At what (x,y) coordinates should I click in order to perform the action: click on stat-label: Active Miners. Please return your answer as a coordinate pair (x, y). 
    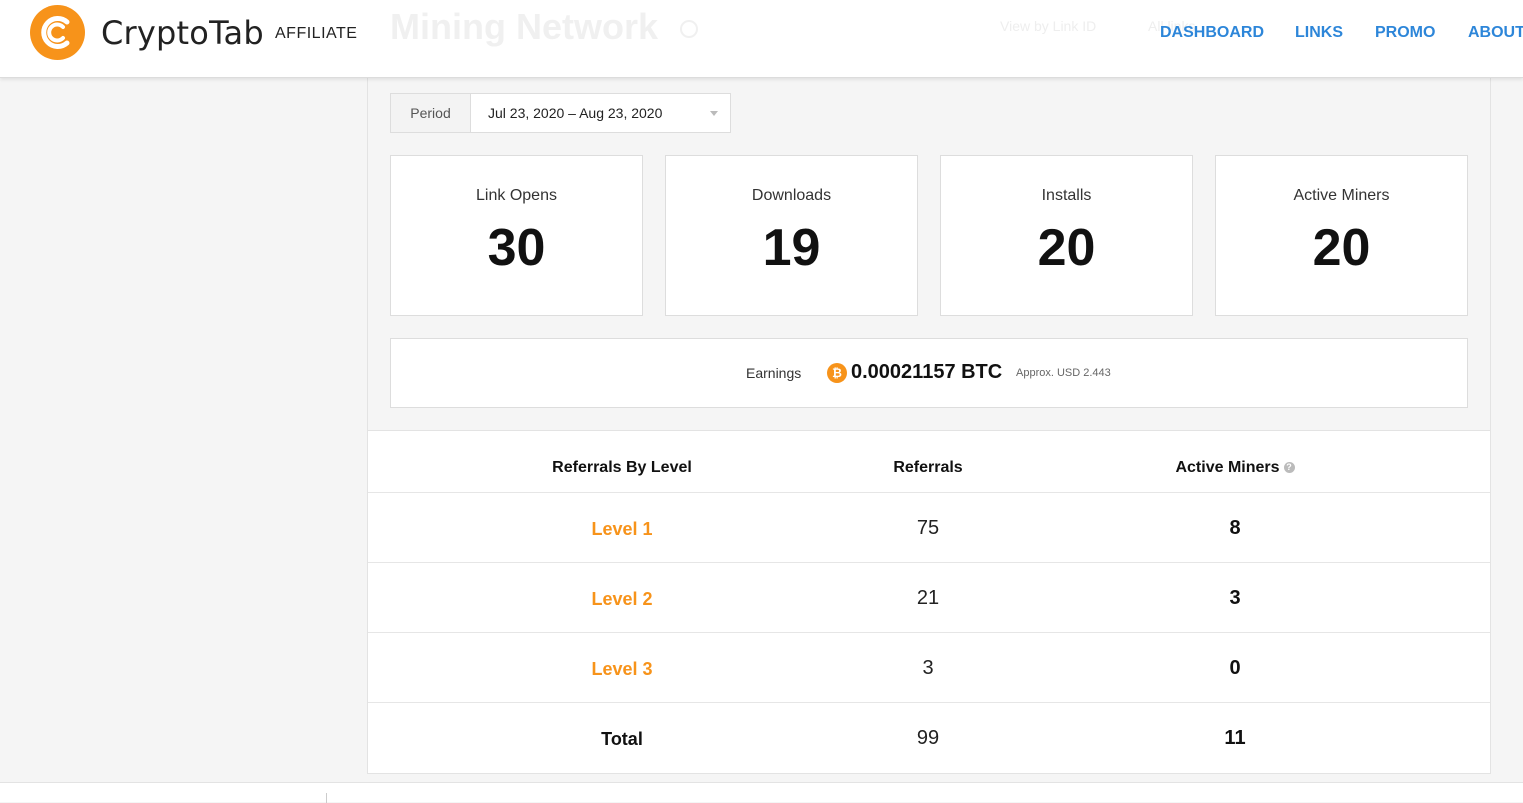
    Looking at the image, I should click on (1341, 195).